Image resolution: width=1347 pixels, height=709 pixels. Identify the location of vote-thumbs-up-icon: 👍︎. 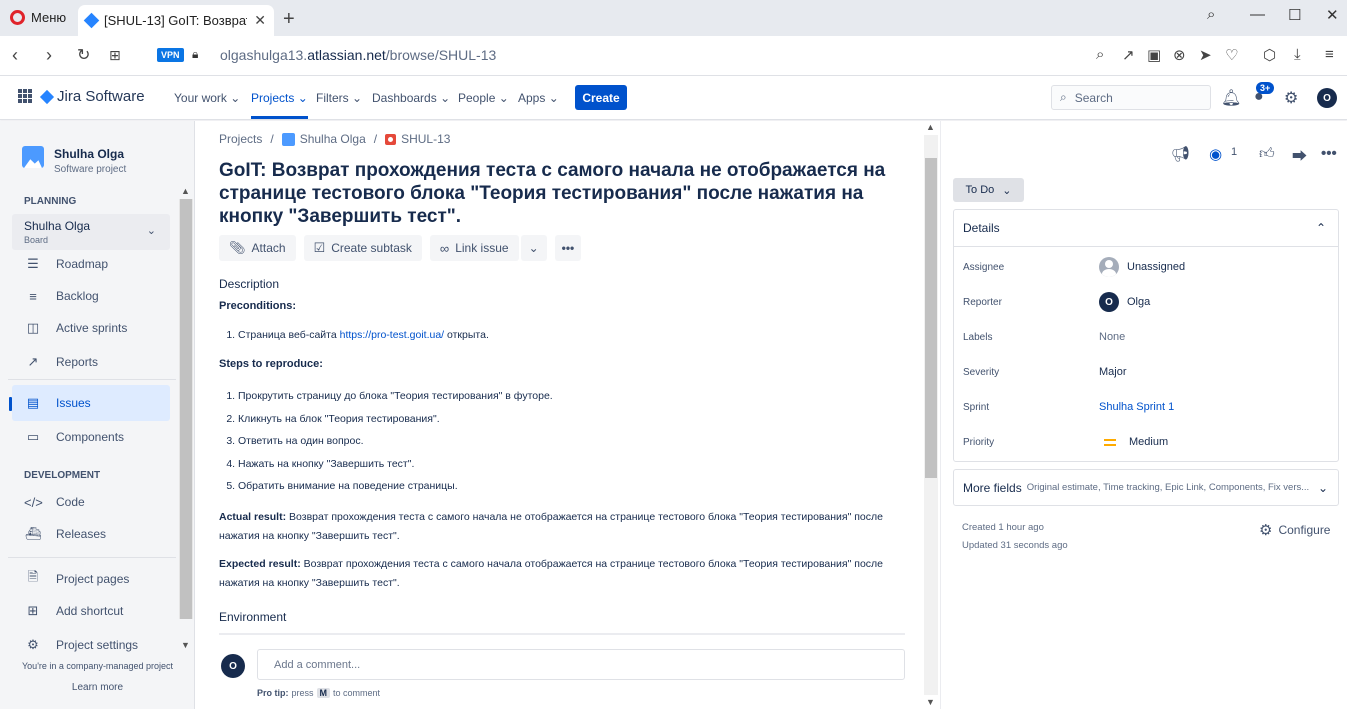
(1267, 154).